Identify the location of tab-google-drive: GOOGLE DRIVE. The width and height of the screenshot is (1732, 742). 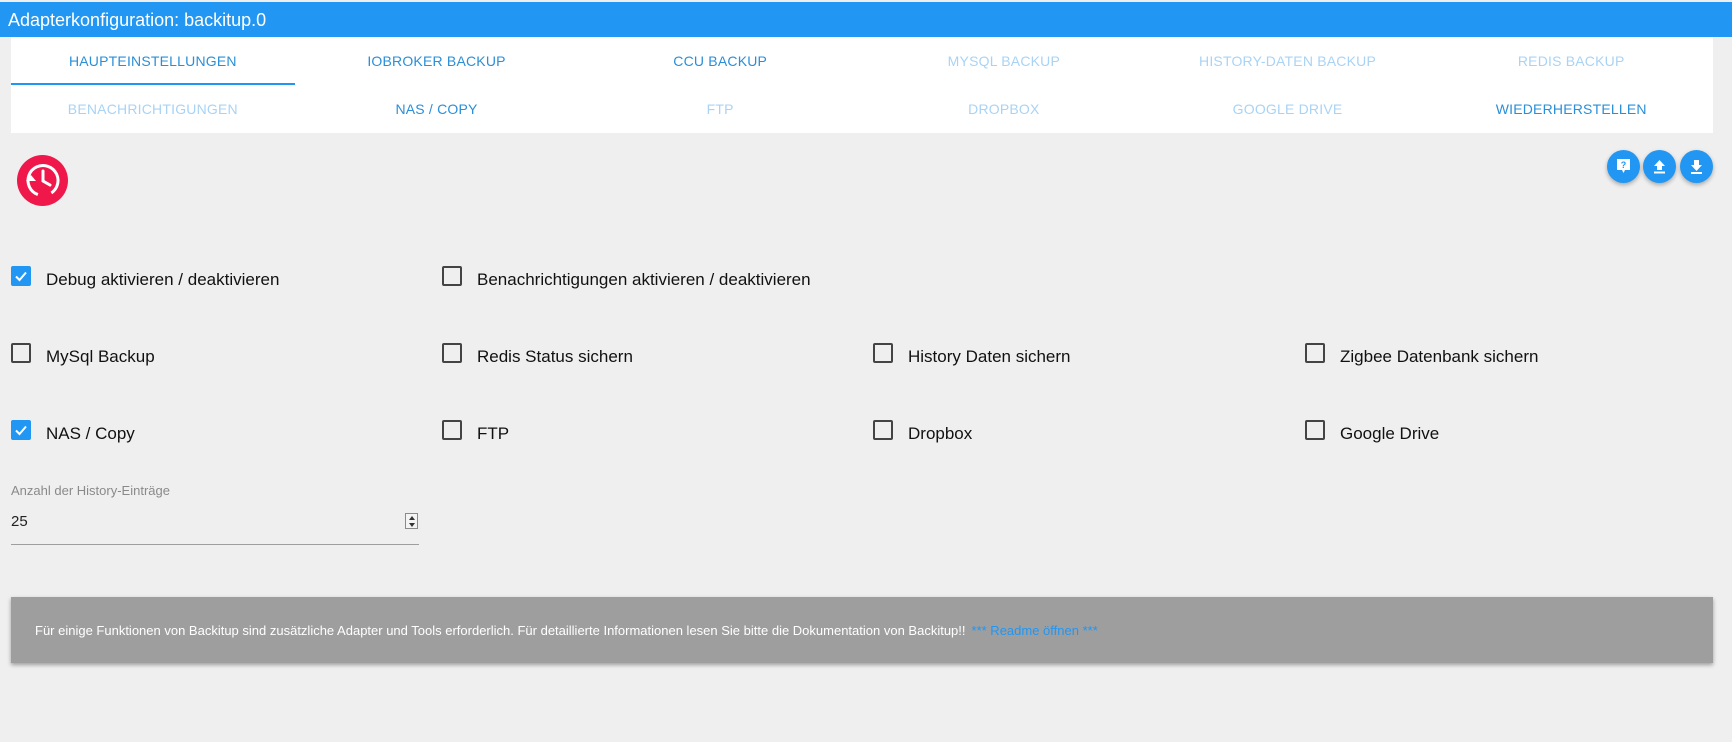
(1288, 109).